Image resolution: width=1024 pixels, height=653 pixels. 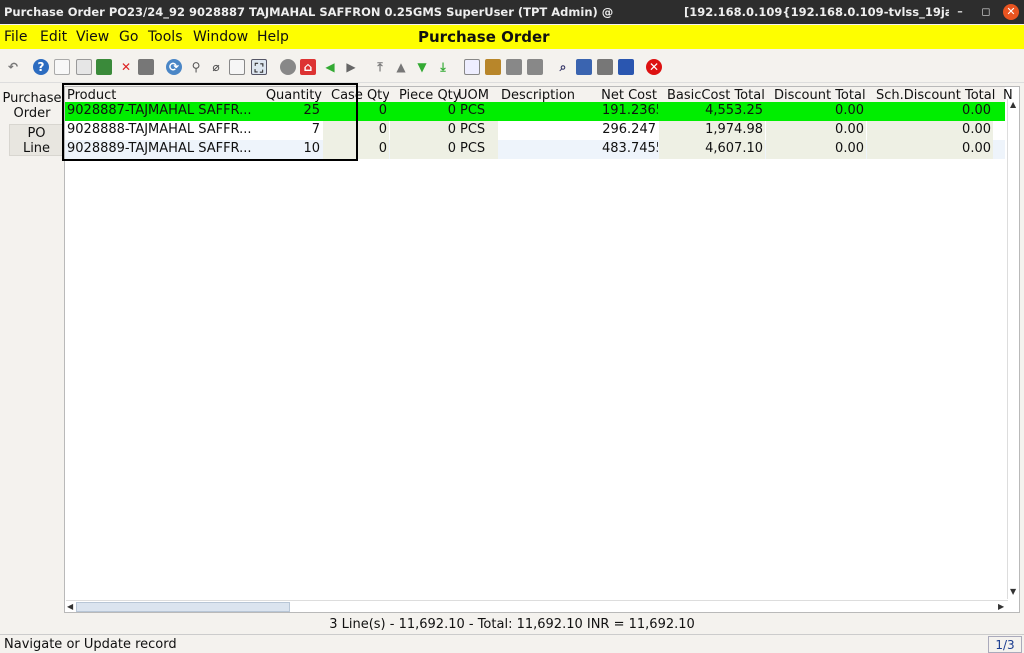 I want to click on tab-label-line: Order, so click(x=32, y=113).